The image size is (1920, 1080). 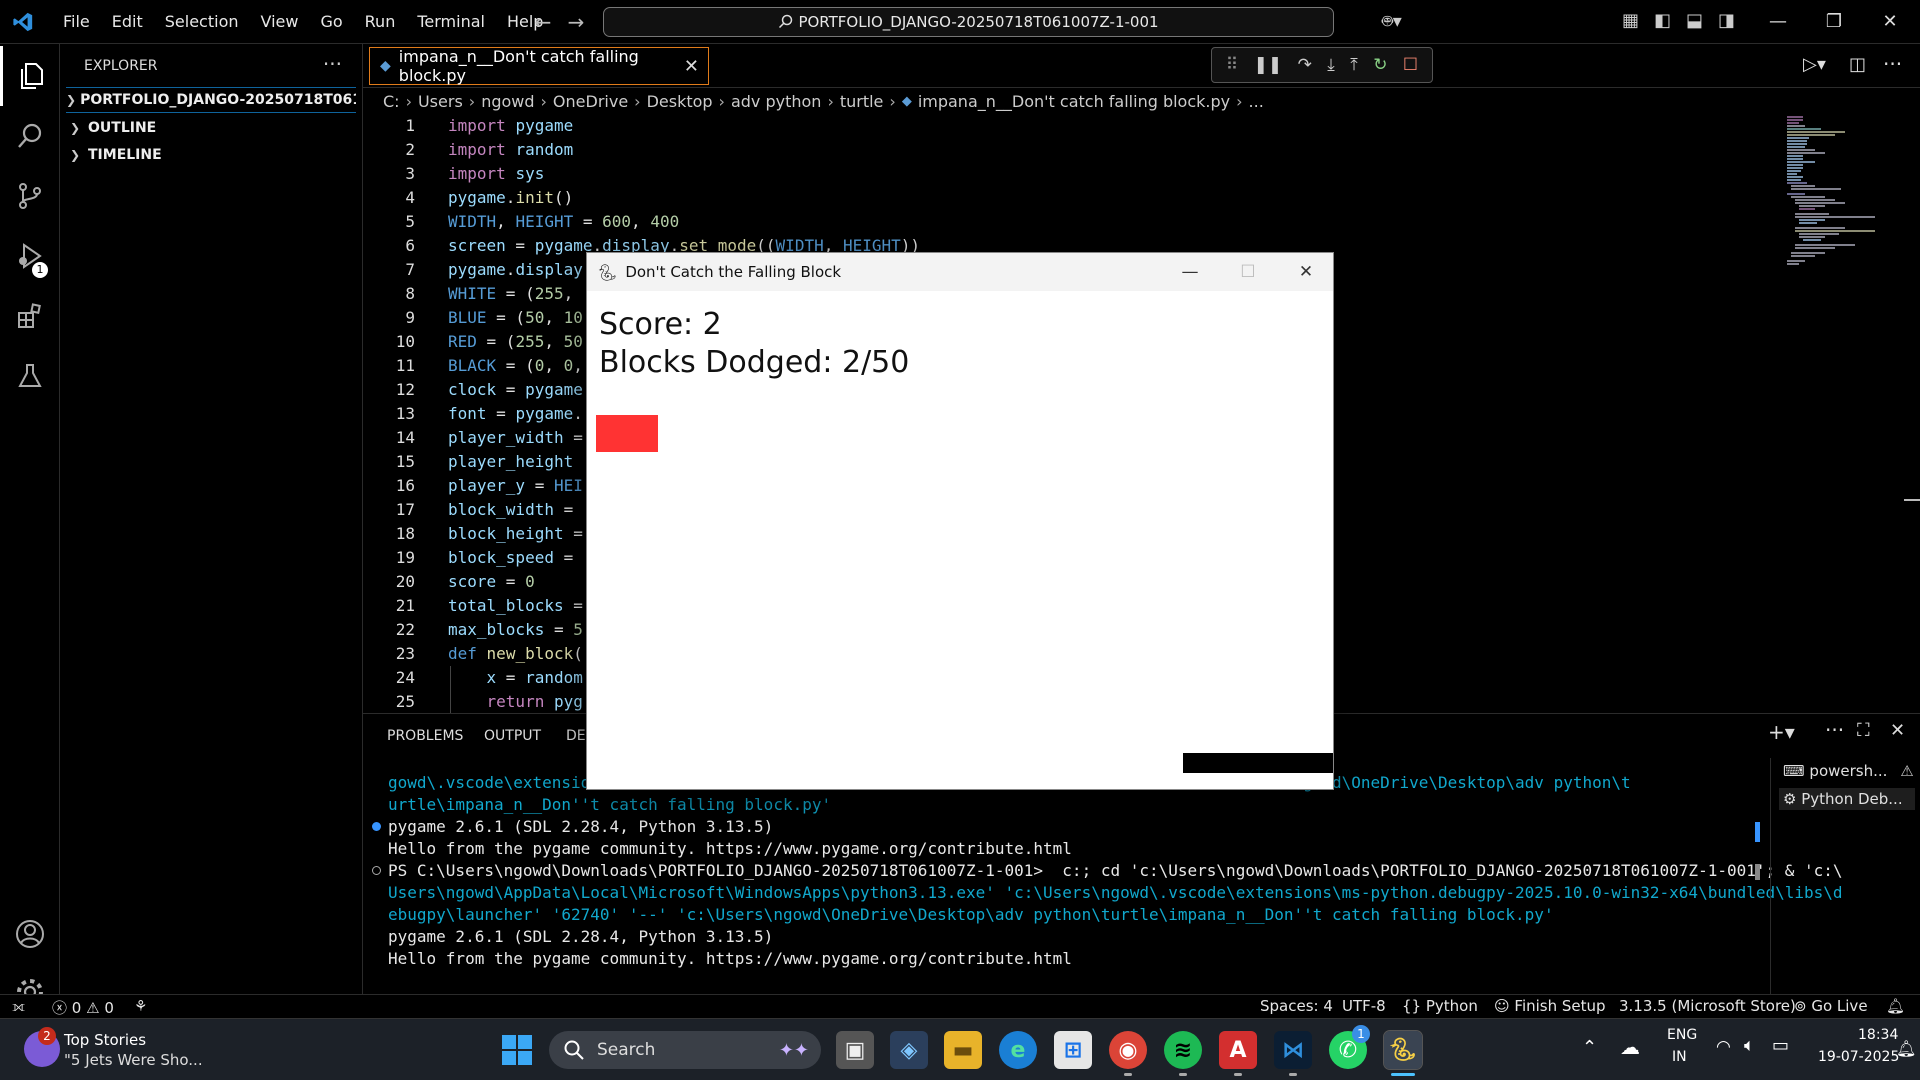 What do you see at coordinates (1831, 1006) in the screenshot?
I see `go-live-status: ⊚ Go Live` at bounding box center [1831, 1006].